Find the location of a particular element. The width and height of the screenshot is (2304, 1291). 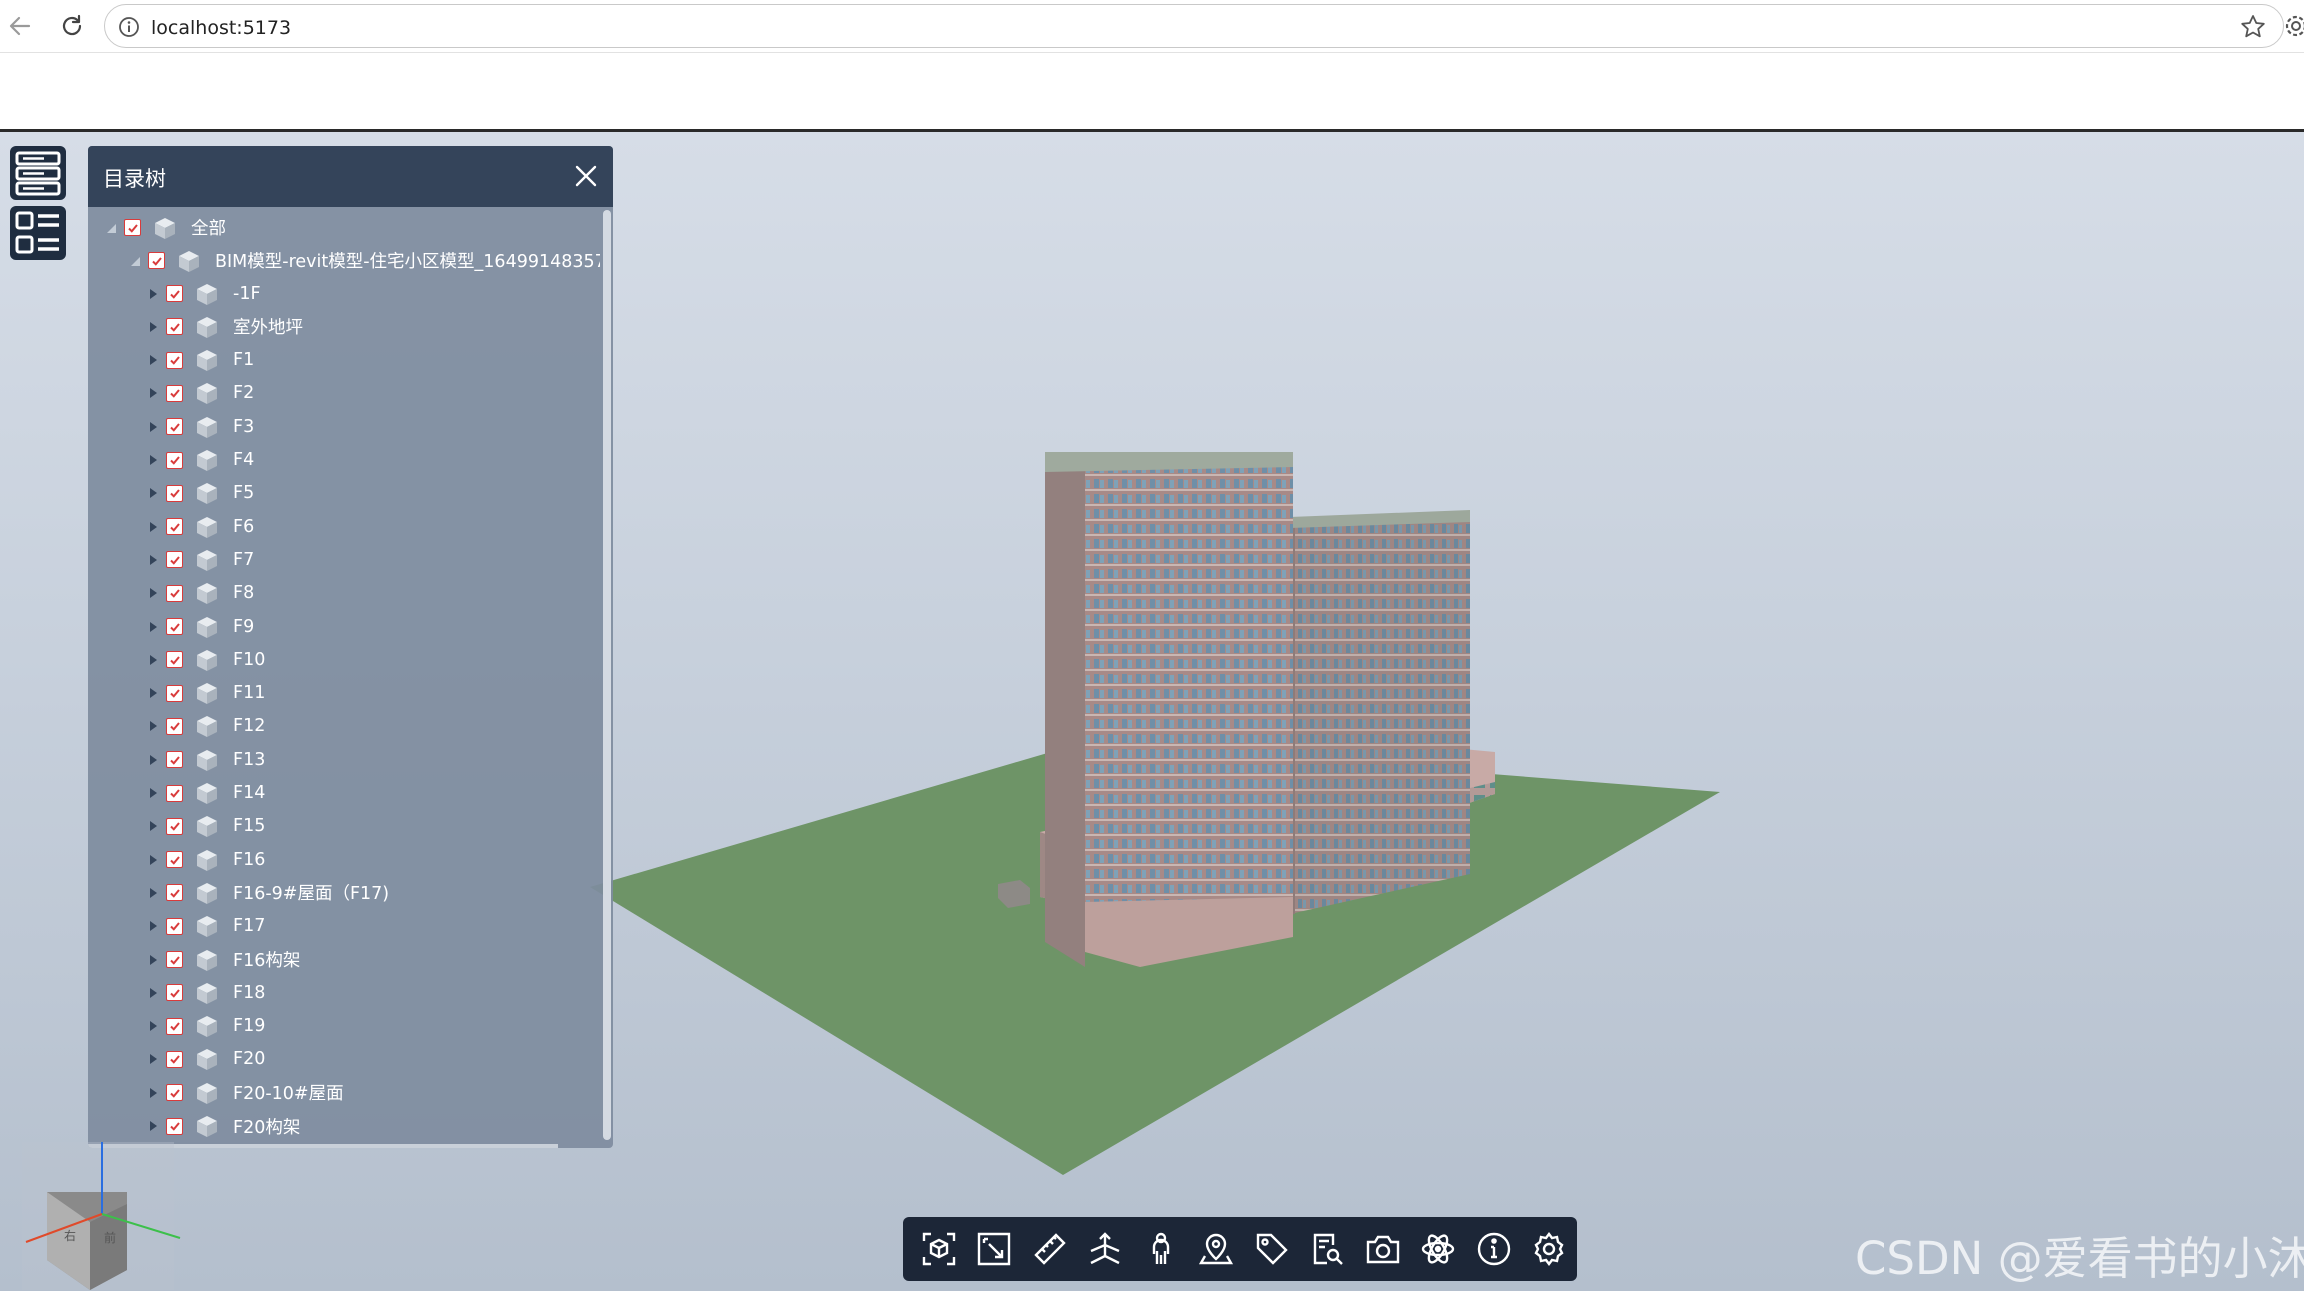

tree-node-label: F1 is located at coordinates (243, 360).